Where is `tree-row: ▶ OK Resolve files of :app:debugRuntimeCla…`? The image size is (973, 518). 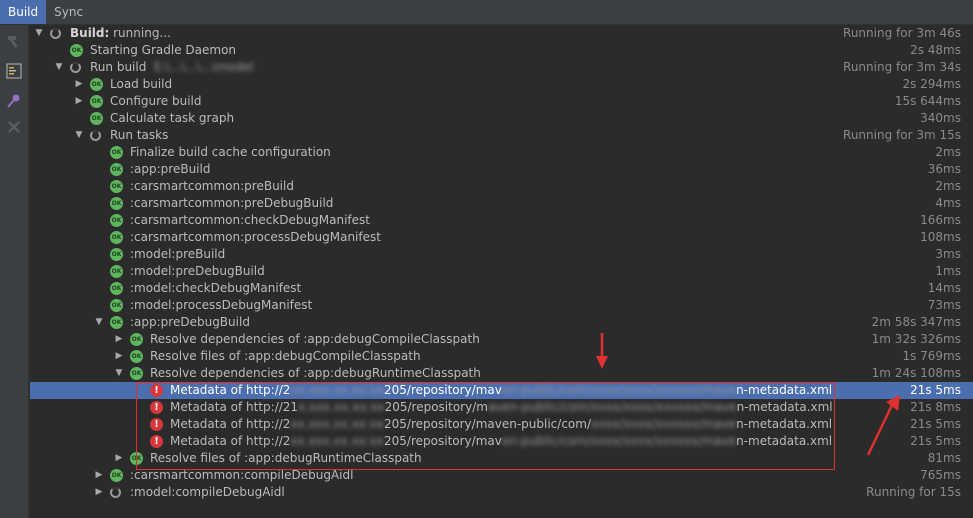
tree-row: ▶ OK Resolve files of :app:debugRuntimeCla… is located at coordinates (501, 458).